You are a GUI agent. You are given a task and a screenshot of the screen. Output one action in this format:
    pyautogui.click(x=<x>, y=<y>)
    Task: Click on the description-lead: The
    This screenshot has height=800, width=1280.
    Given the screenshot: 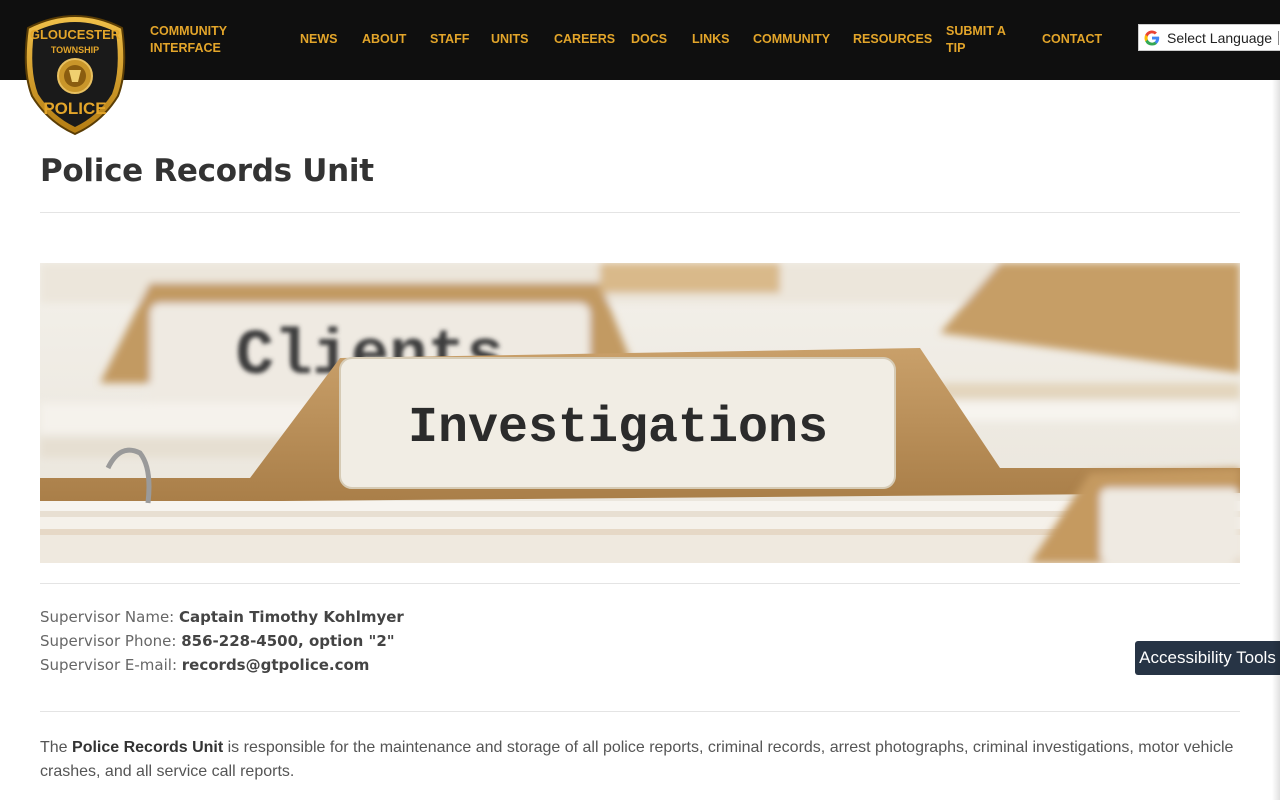 What is the action you would take?
    pyautogui.click(x=56, y=747)
    